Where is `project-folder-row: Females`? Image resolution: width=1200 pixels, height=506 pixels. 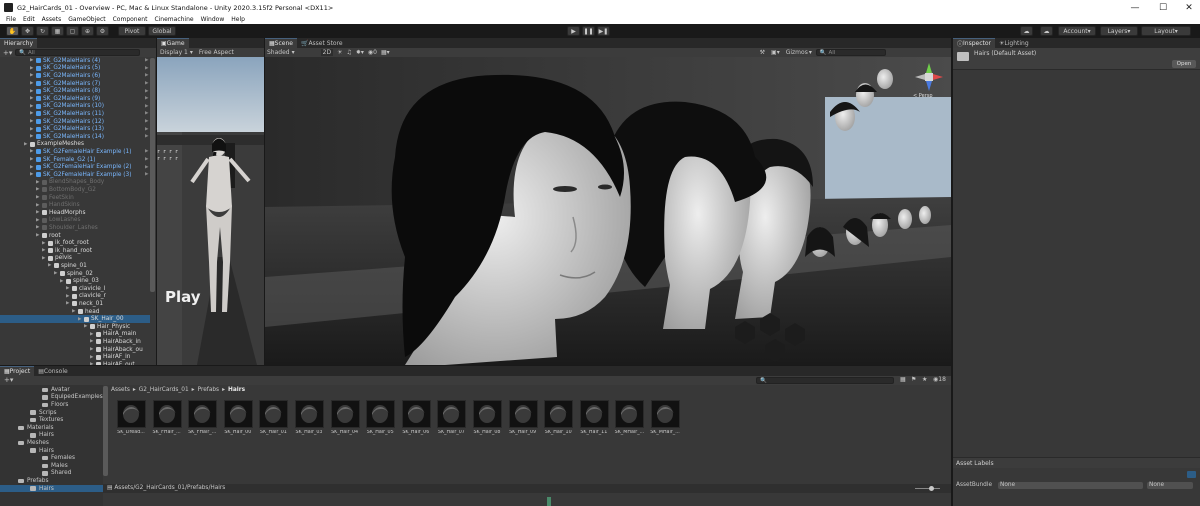 project-folder-row: Females is located at coordinates (51, 458).